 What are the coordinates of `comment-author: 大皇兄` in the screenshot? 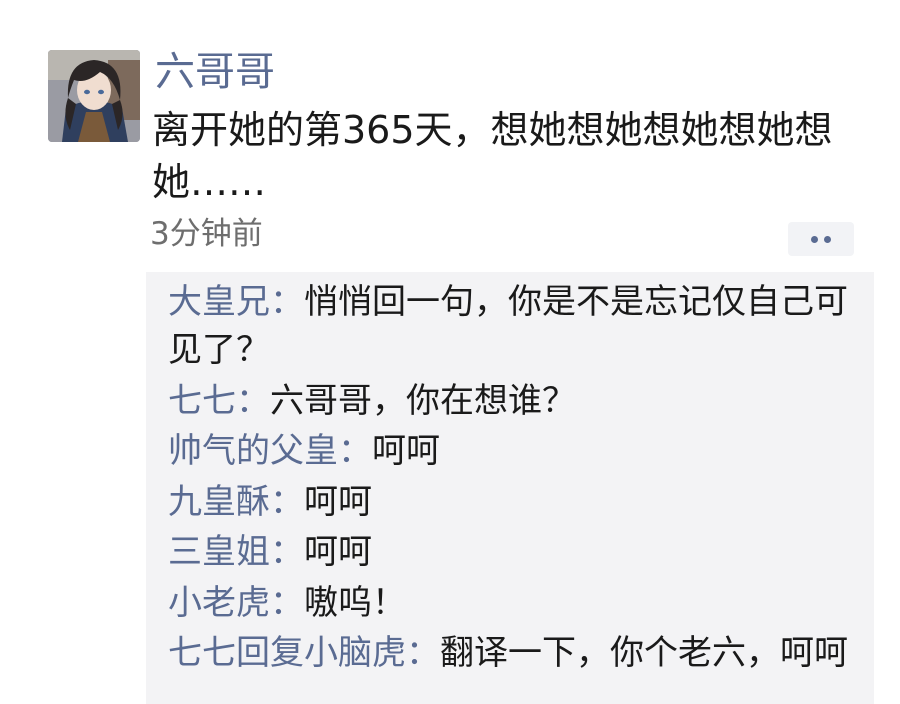 It's located at (219, 302).